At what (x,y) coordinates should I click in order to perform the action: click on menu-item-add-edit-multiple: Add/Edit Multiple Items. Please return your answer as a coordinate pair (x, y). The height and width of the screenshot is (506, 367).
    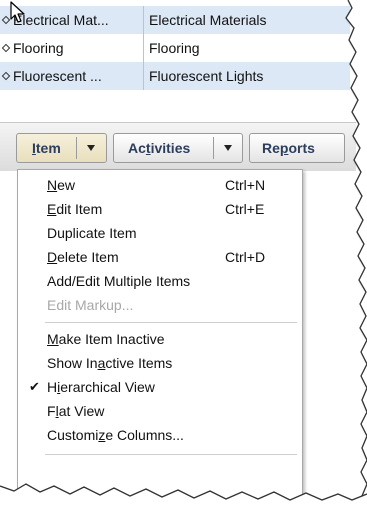
    Looking at the image, I should click on (160, 281).